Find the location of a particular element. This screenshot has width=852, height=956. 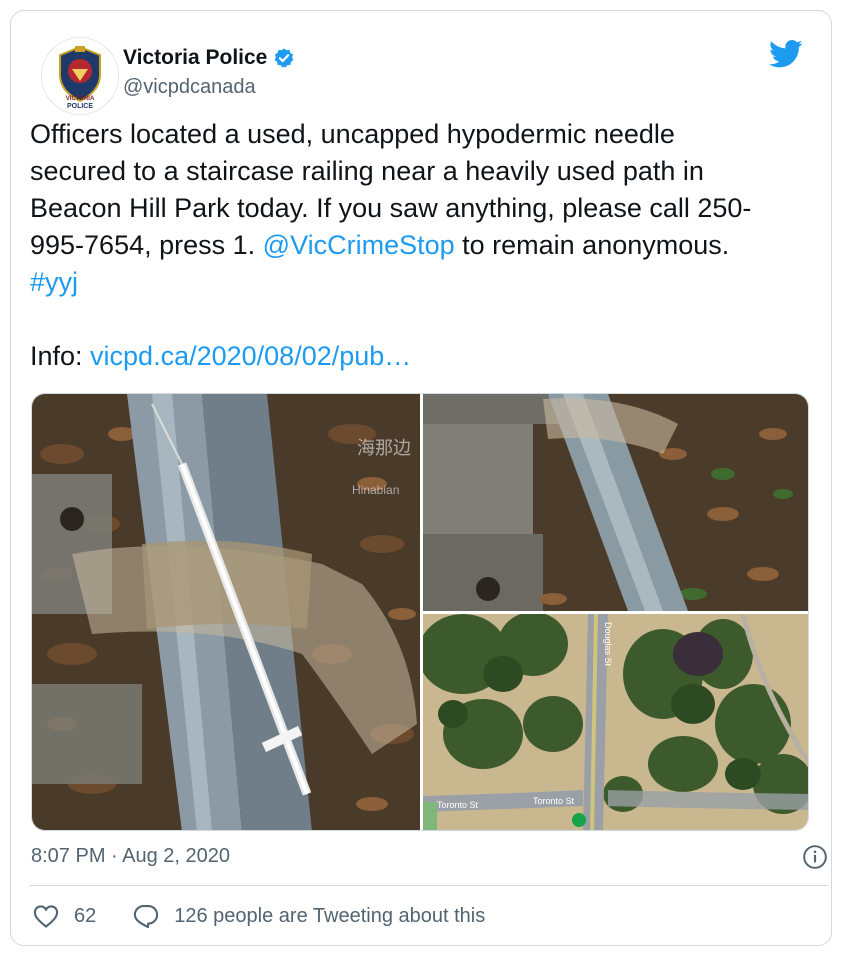

verified-badge-icon is located at coordinates (284, 58).